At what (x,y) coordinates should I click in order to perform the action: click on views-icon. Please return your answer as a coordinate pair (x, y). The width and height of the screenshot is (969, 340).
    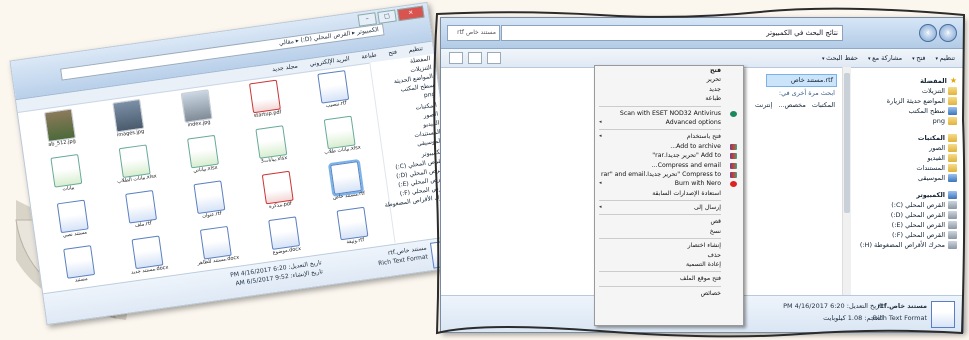
    Looking at the image, I should click on (494, 58).